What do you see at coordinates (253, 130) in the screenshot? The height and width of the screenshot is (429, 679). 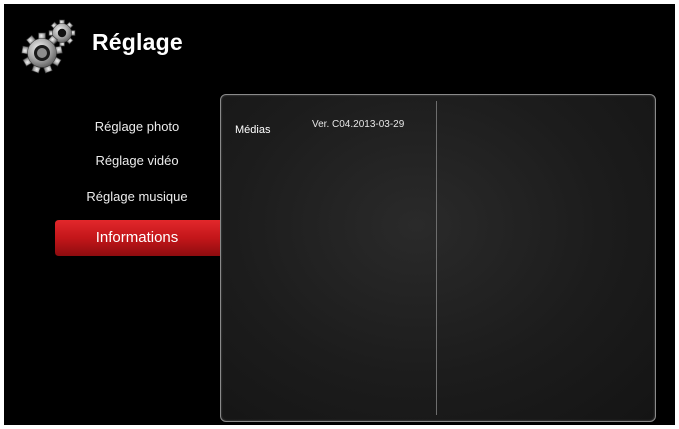 I see `info-label-media: Médias` at bounding box center [253, 130].